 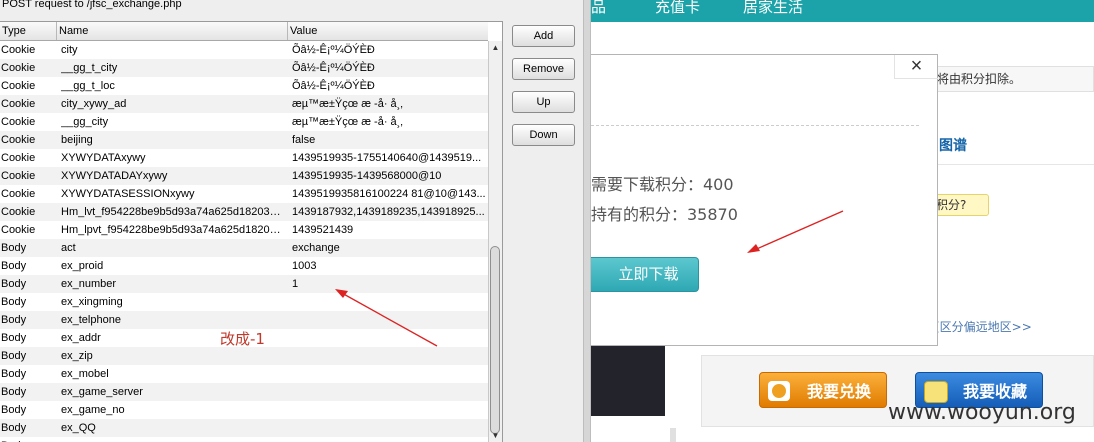 What do you see at coordinates (1014, 79) in the screenshot?
I see `points-notice: 将由积分扣除。` at bounding box center [1014, 79].